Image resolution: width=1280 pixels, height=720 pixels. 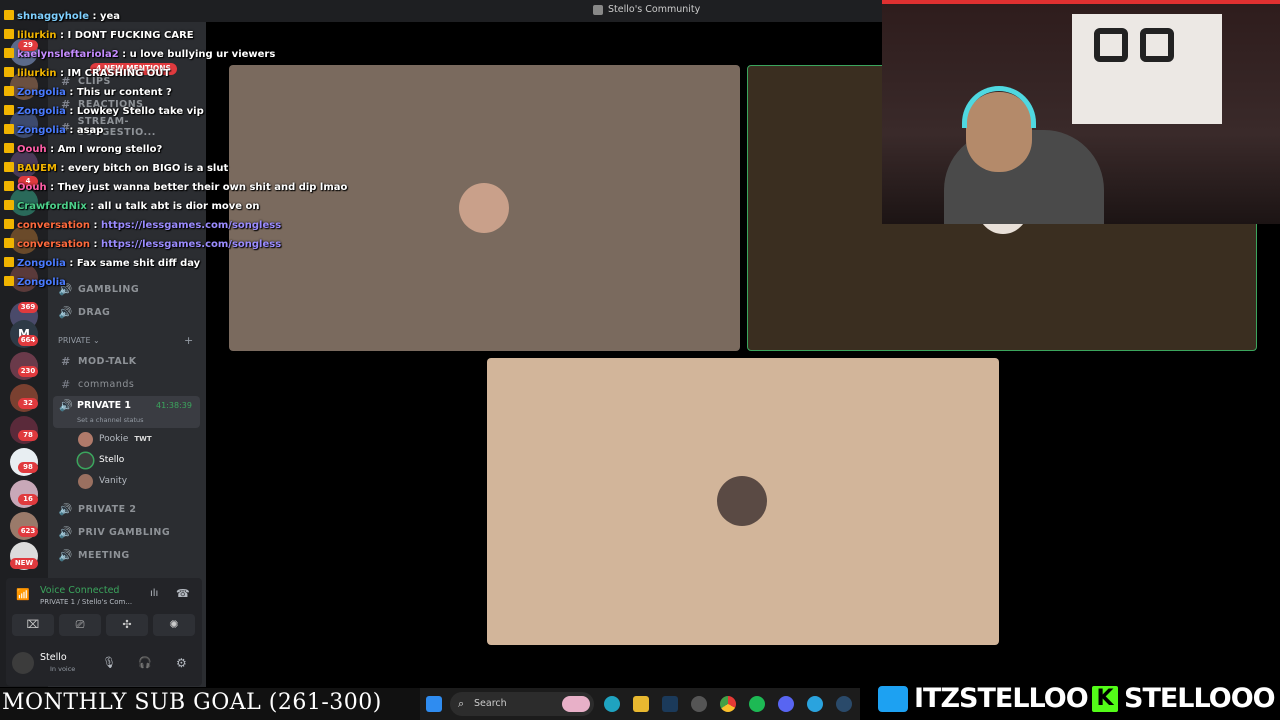 I want to click on edge-icon, so click(x=612, y=704).